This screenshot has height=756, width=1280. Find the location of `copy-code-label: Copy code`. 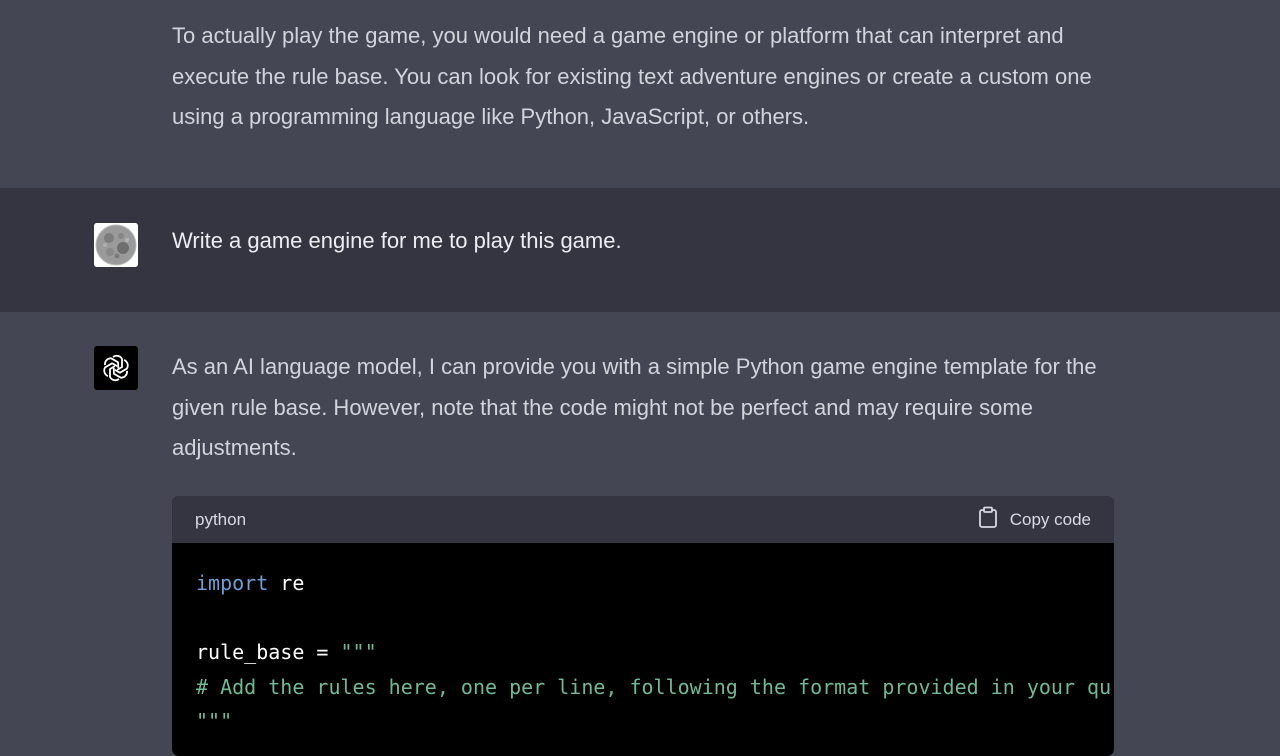

copy-code-label: Copy code is located at coordinates (1050, 519).